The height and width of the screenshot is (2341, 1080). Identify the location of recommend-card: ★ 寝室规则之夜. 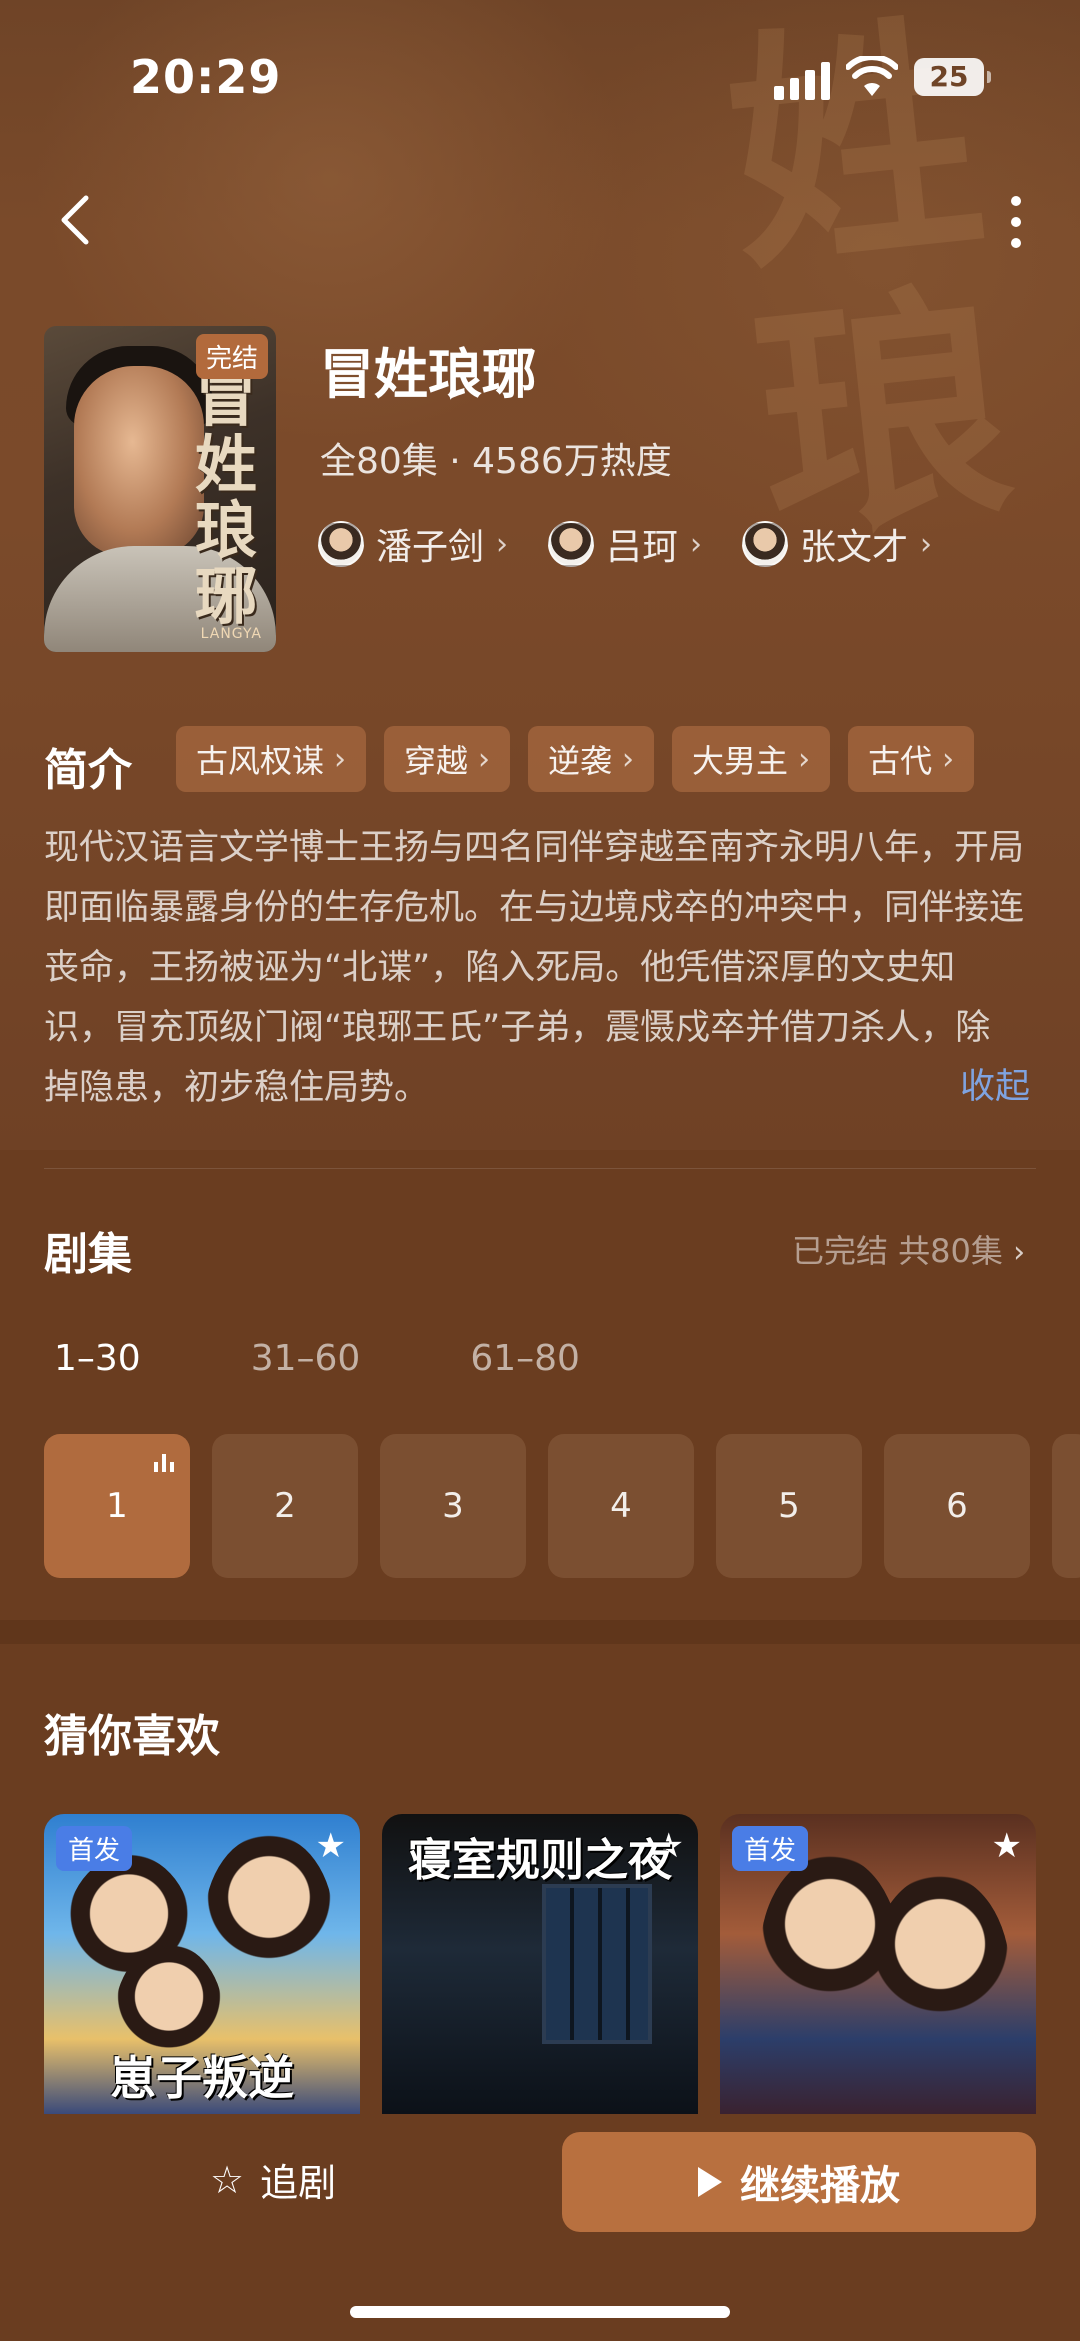
(540, 1964).